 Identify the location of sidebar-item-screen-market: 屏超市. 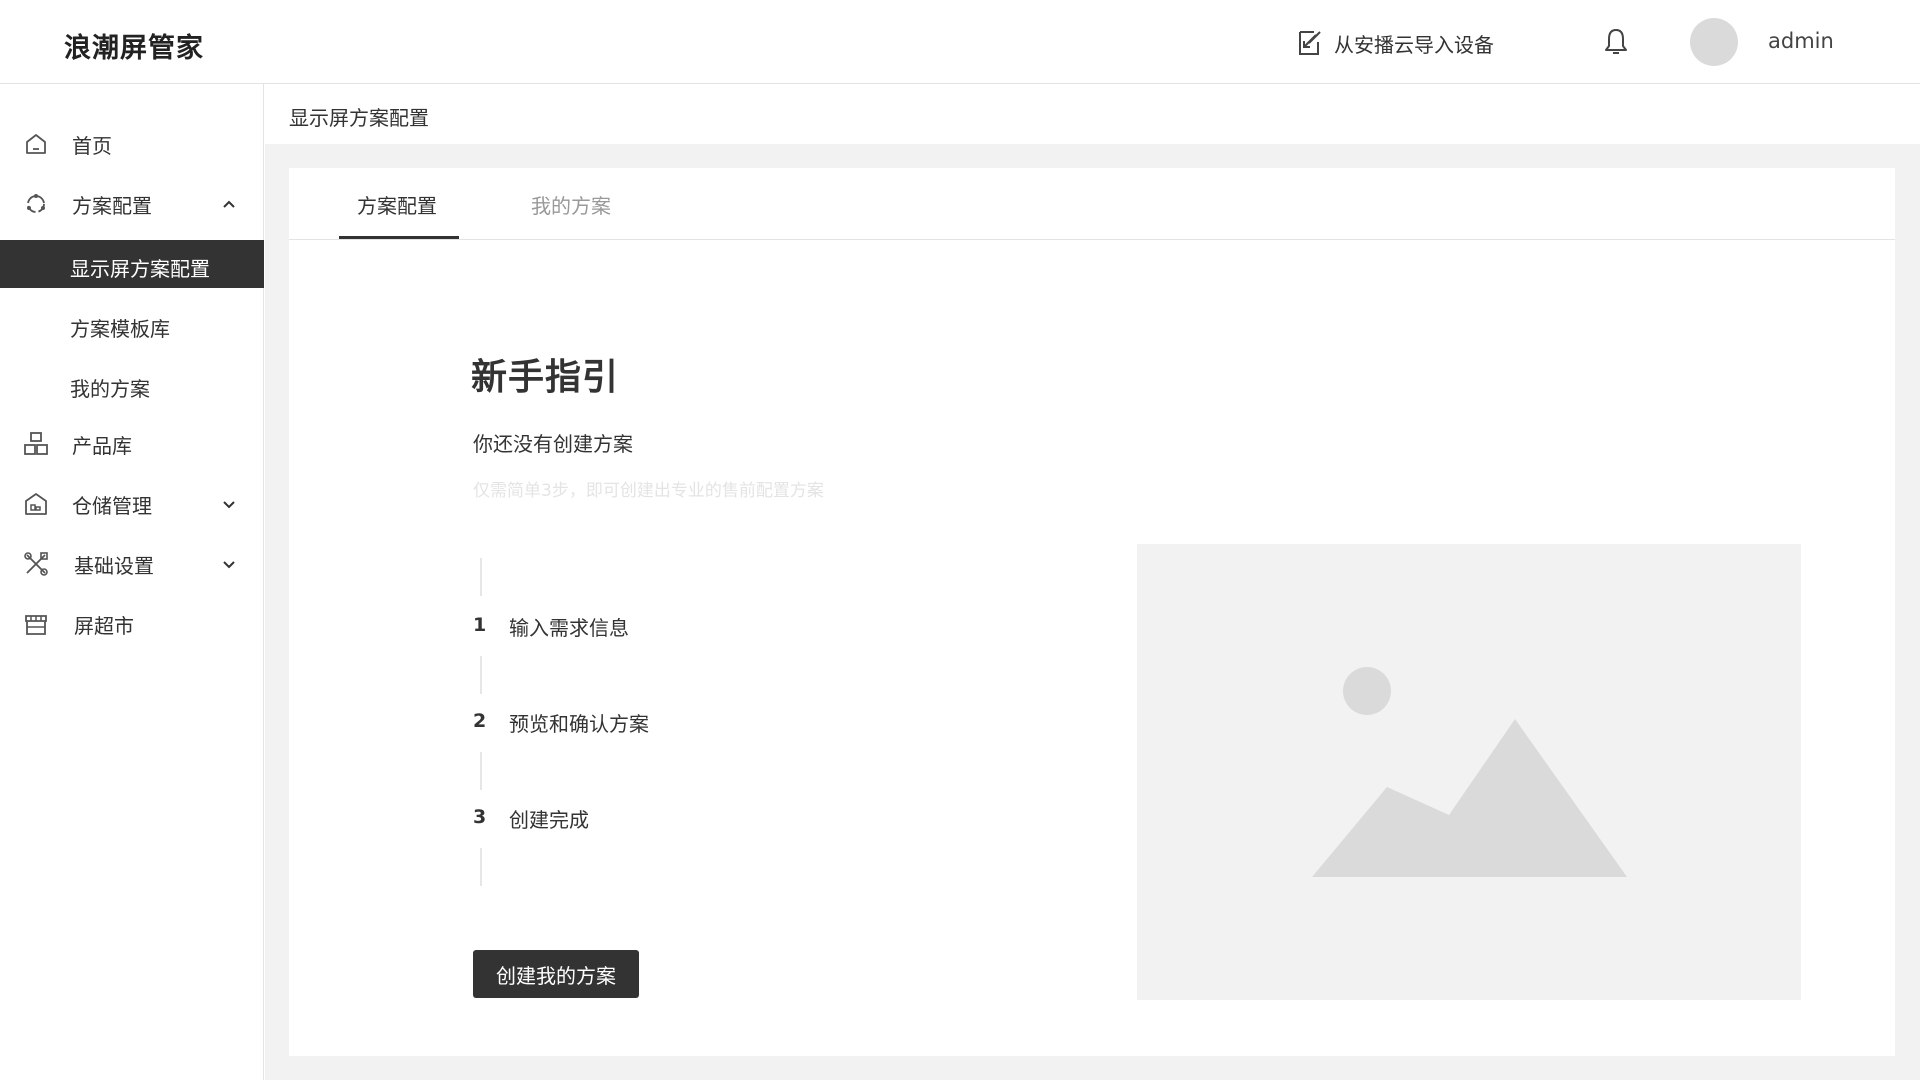
(132, 624).